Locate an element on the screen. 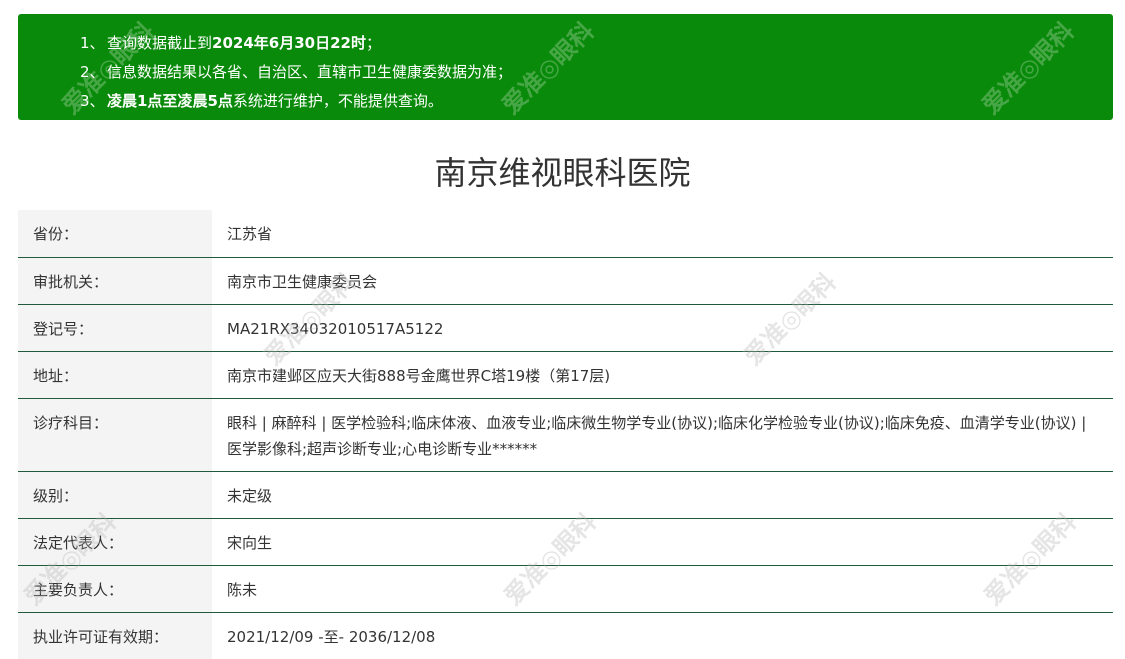  row-value-license-validity: 2021/12/09 -至- 2036/12/08 is located at coordinates (331, 636).